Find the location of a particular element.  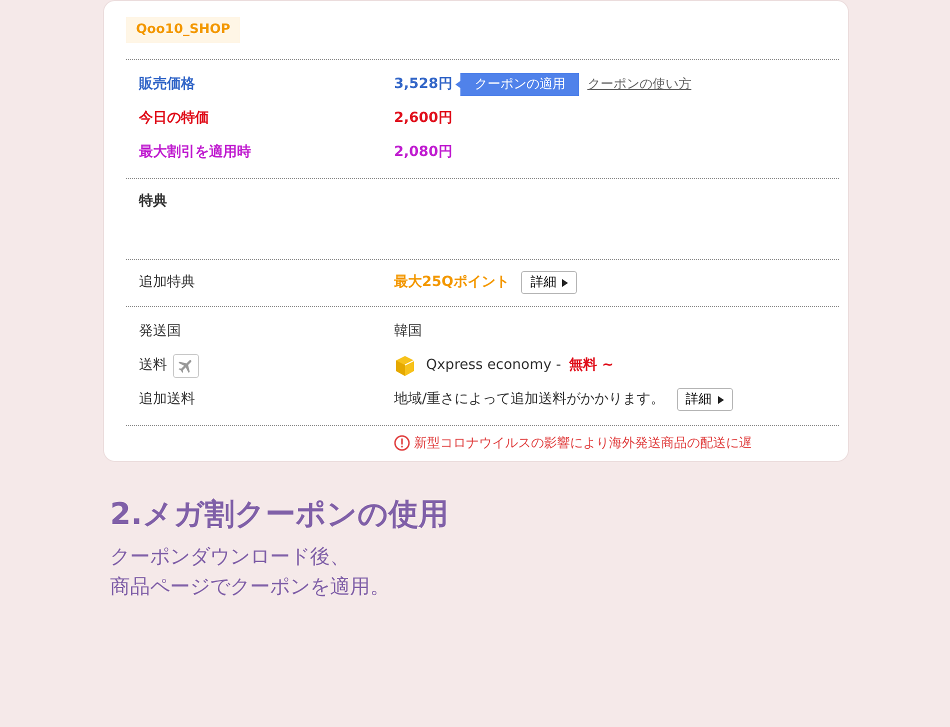

row-label: 発送国 is located at coordinates (160, 331).